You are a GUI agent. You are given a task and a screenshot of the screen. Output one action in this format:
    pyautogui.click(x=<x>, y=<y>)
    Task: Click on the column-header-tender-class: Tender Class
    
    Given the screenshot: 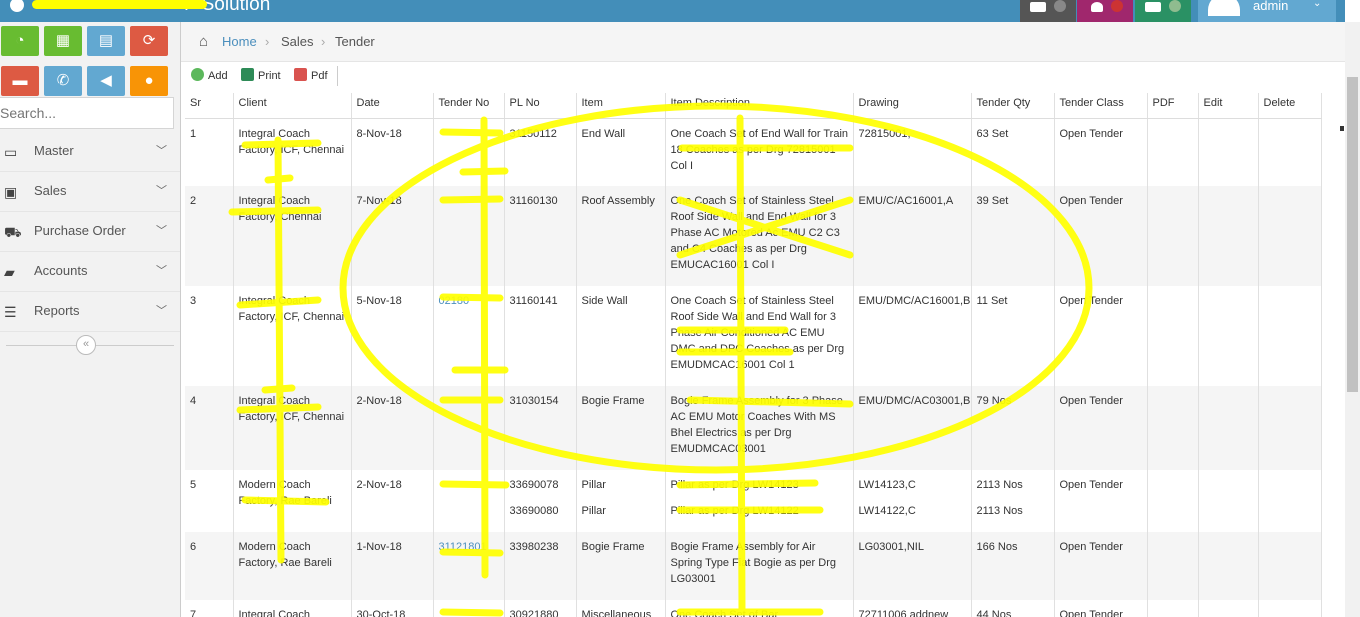 What is the action you would take?
    pyautogui.click(x=1101, y=106)
    